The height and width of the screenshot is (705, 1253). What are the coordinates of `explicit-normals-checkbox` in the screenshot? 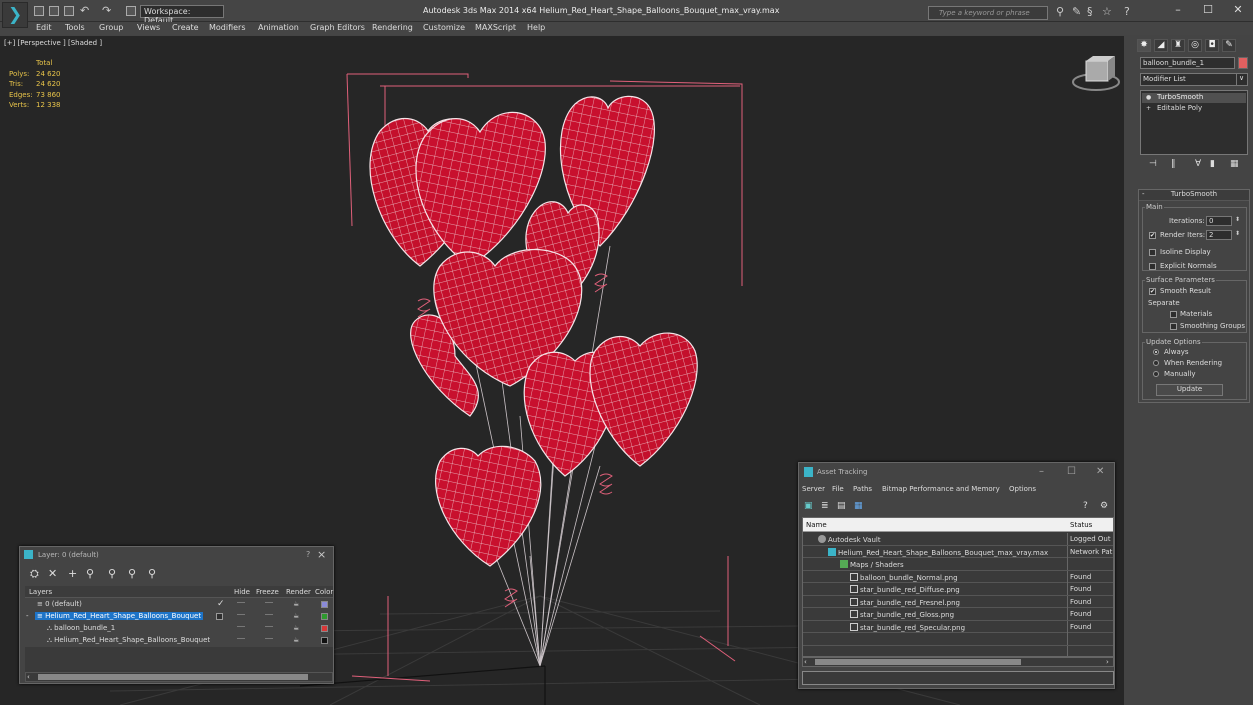 It's located at (1152, 266).